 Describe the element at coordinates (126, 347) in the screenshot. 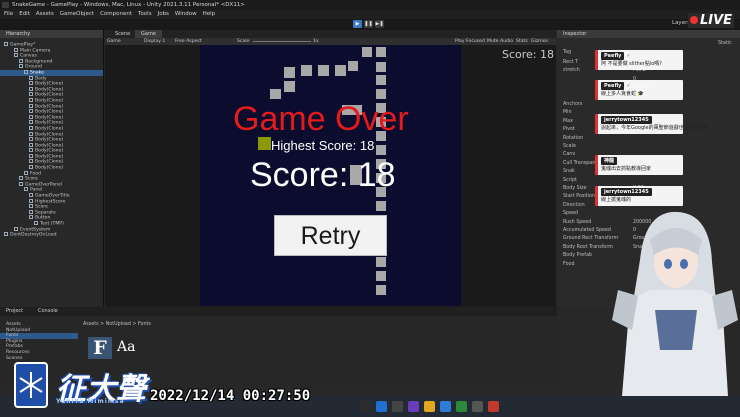

I see `font-preview-icon: Aa` at that location.